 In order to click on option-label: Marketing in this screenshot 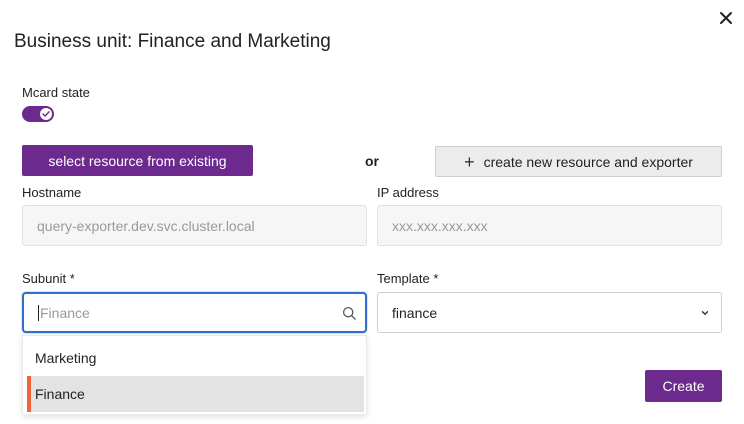, I will do `click(66, 358)`.